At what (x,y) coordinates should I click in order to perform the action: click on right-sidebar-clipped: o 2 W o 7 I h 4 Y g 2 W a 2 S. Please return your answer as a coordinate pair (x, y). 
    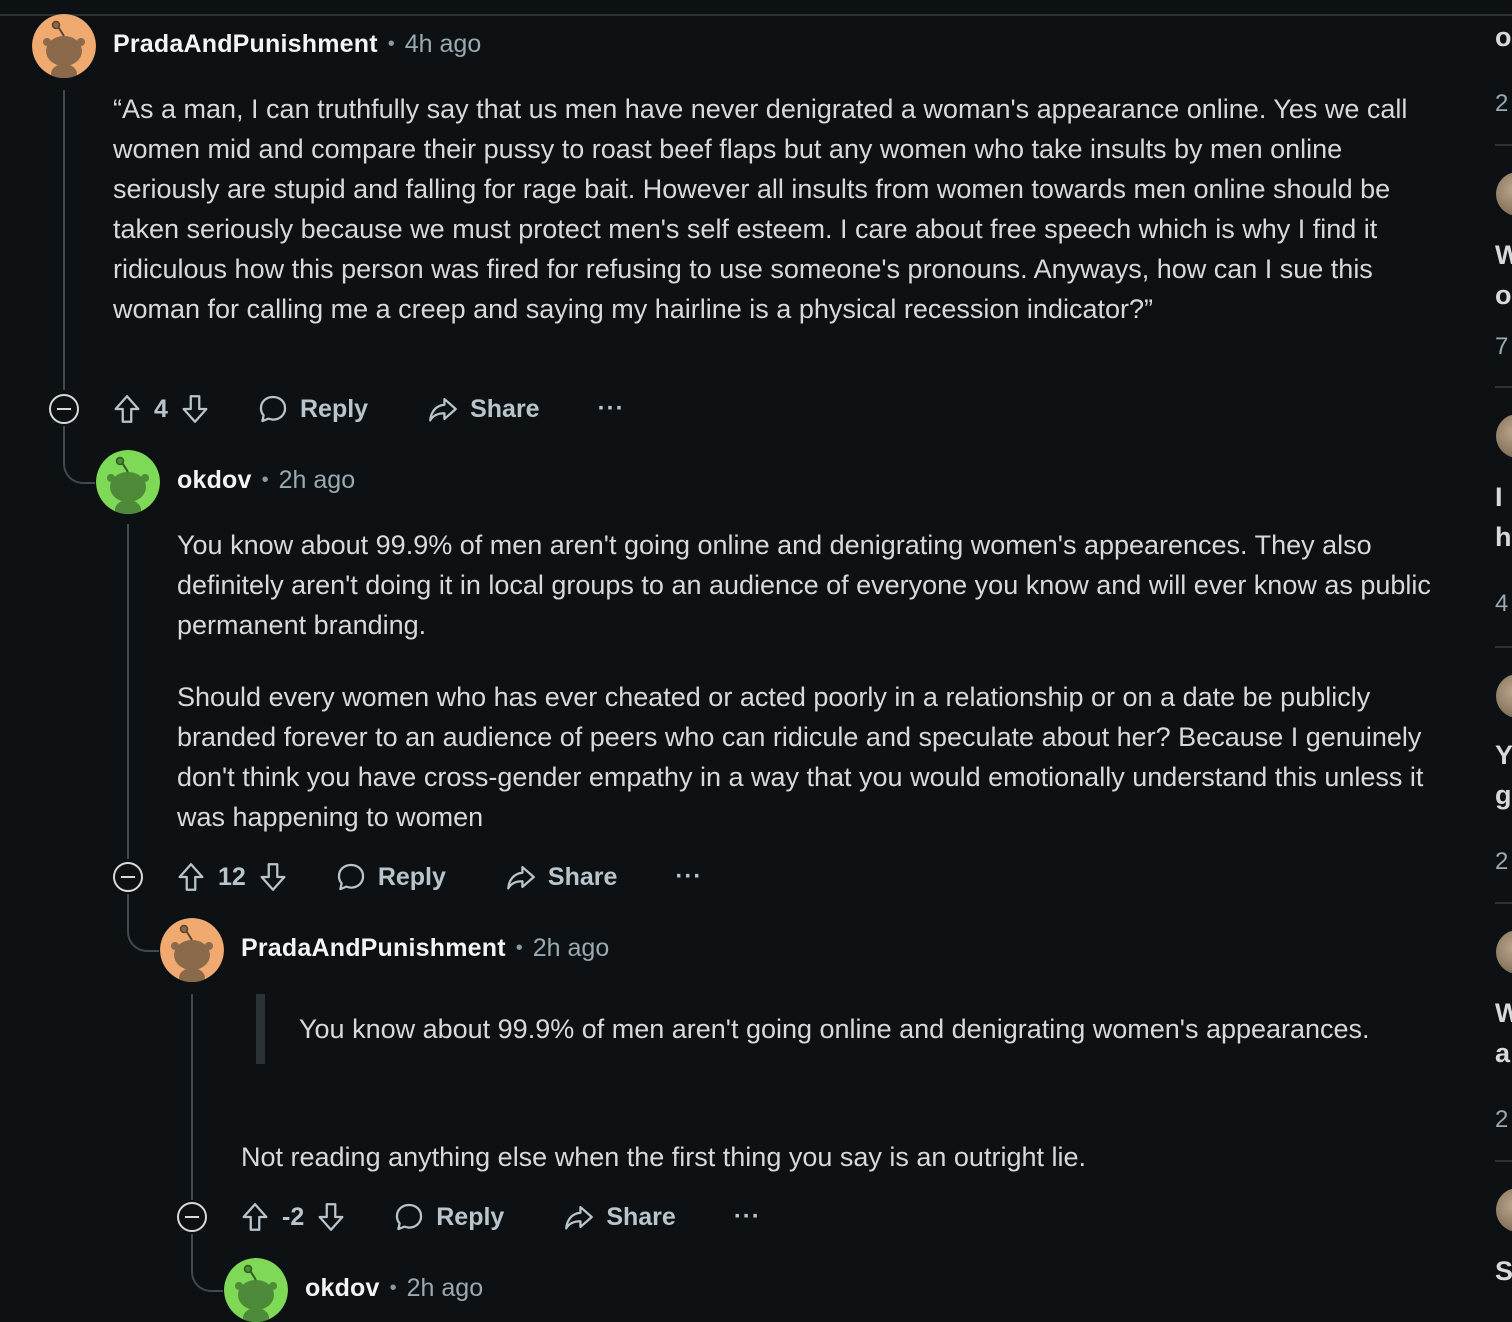
    Looking at the image, I should click on (1503, 658).